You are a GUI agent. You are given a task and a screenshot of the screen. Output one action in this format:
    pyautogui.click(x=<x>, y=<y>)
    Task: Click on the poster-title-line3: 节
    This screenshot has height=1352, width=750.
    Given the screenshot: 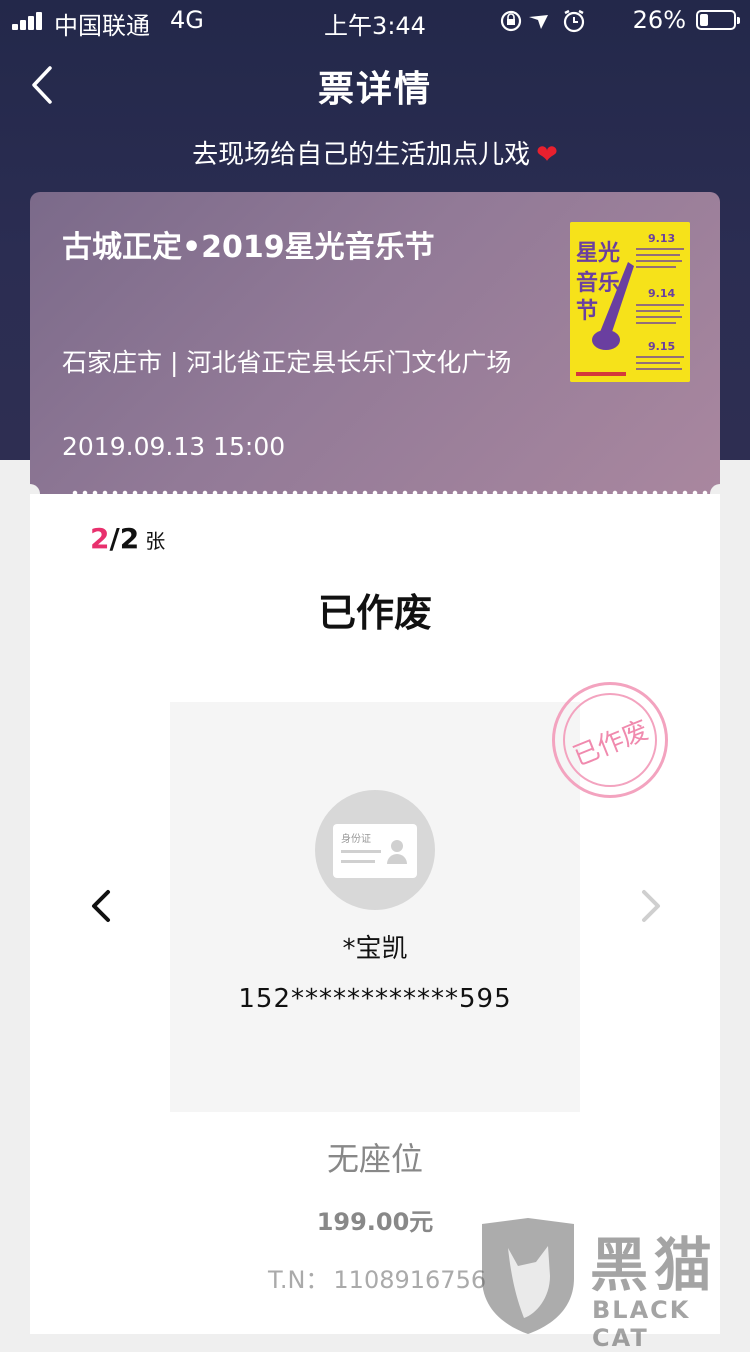 What is the action you would take?
    pyautogui.click(x=587, y=311)
    